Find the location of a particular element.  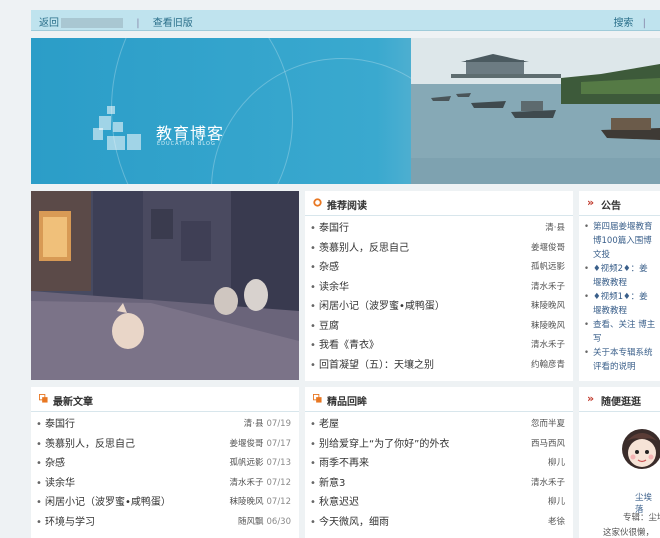

random-stroll-panel: » 随便逛逛 尘埃落 专辑：尘埃 这家伙很懒， is located at coordinates (619, 462).